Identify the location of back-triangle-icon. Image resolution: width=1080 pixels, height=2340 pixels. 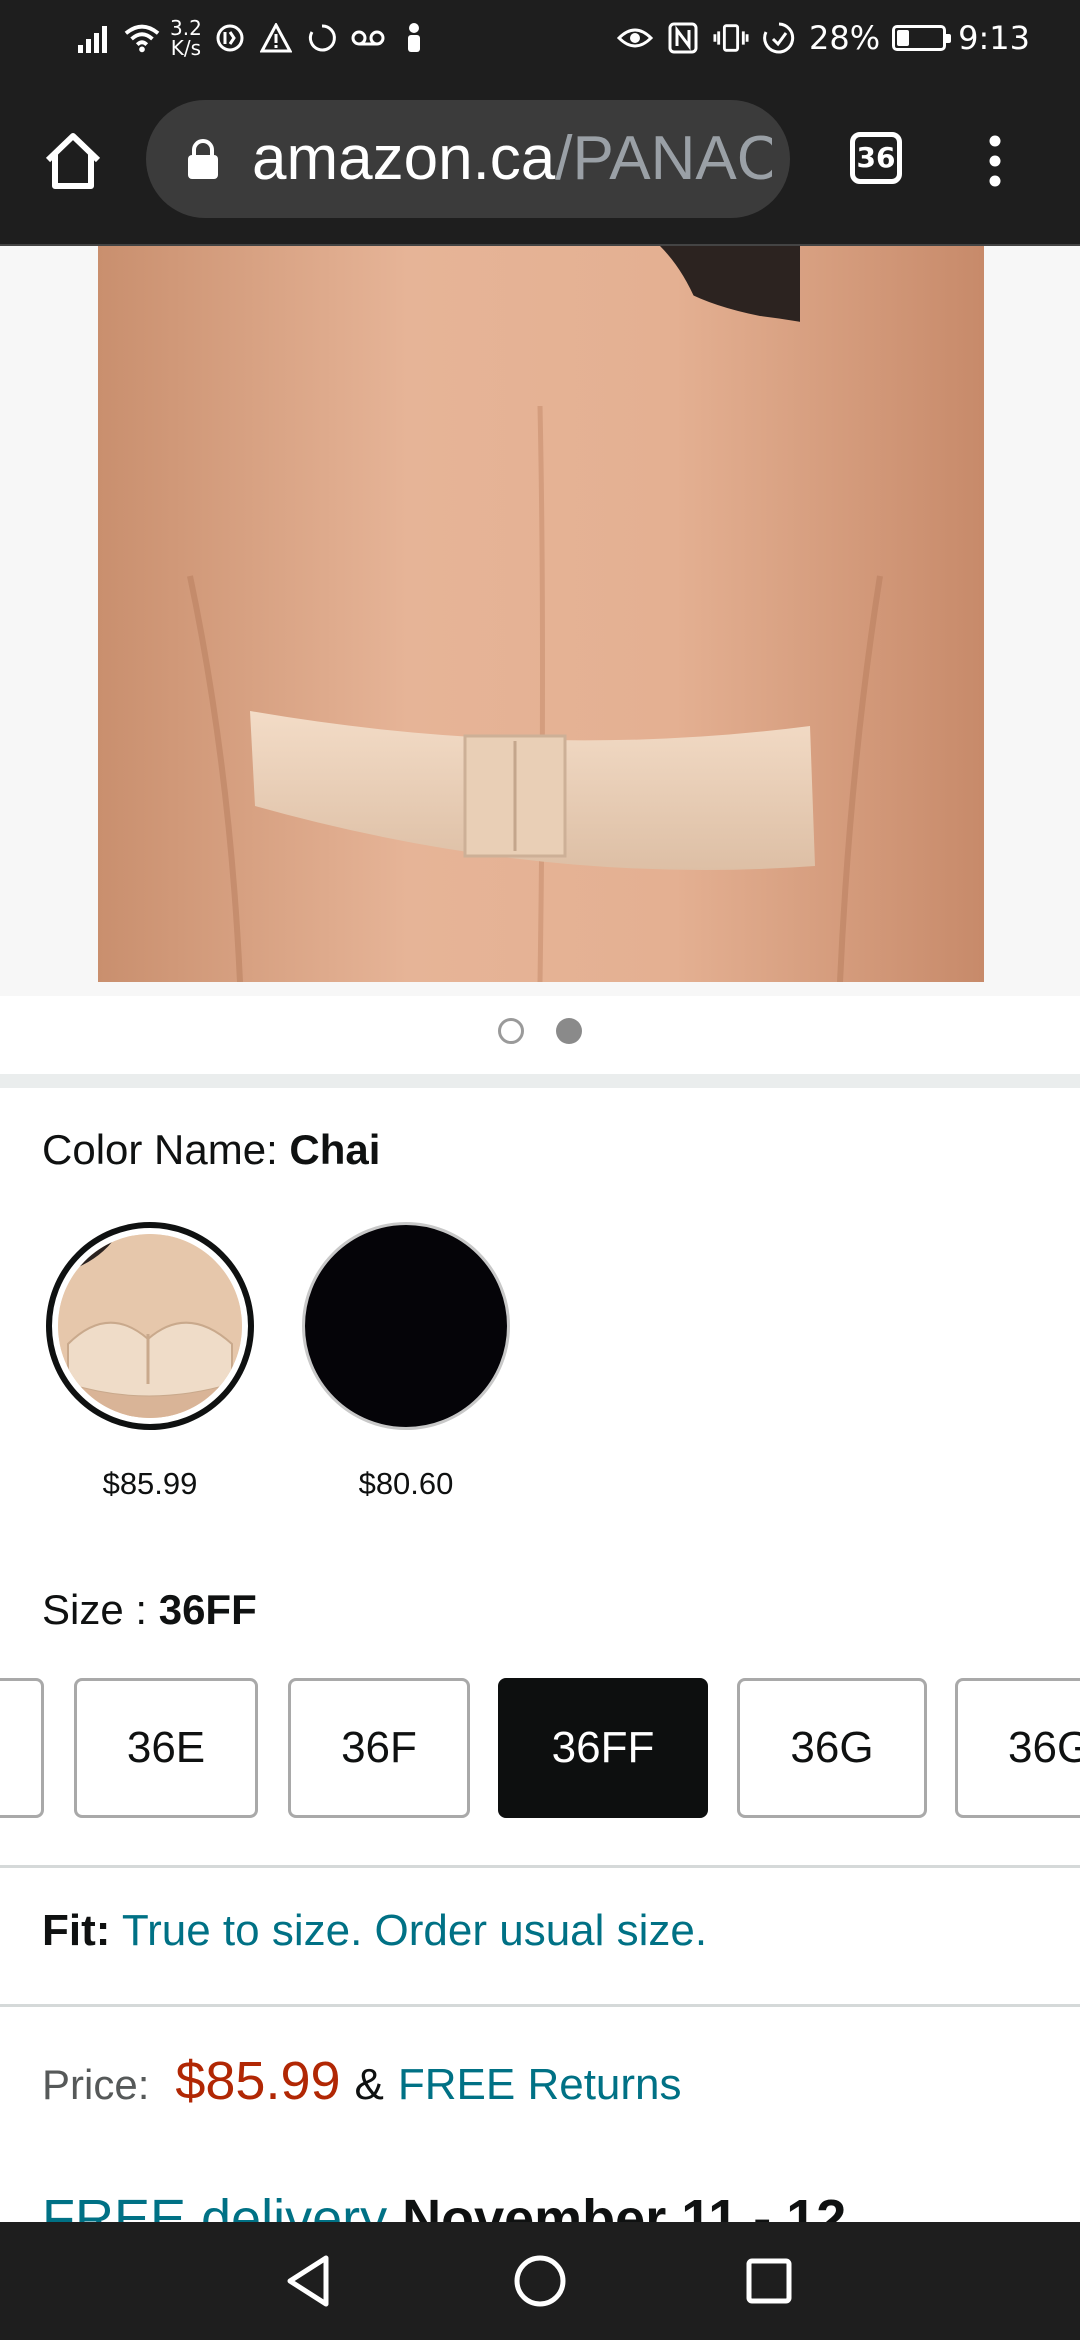
(308, 2281).